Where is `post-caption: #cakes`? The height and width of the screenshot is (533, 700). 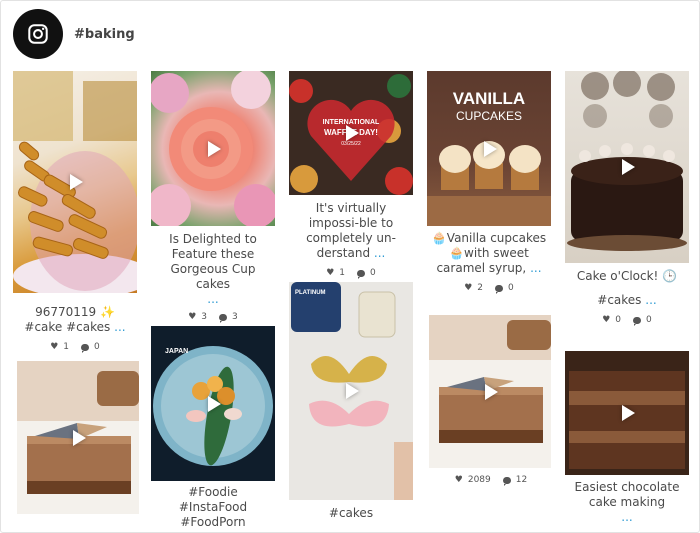 post-caption: #cakes is located at coordinates (351, 513).